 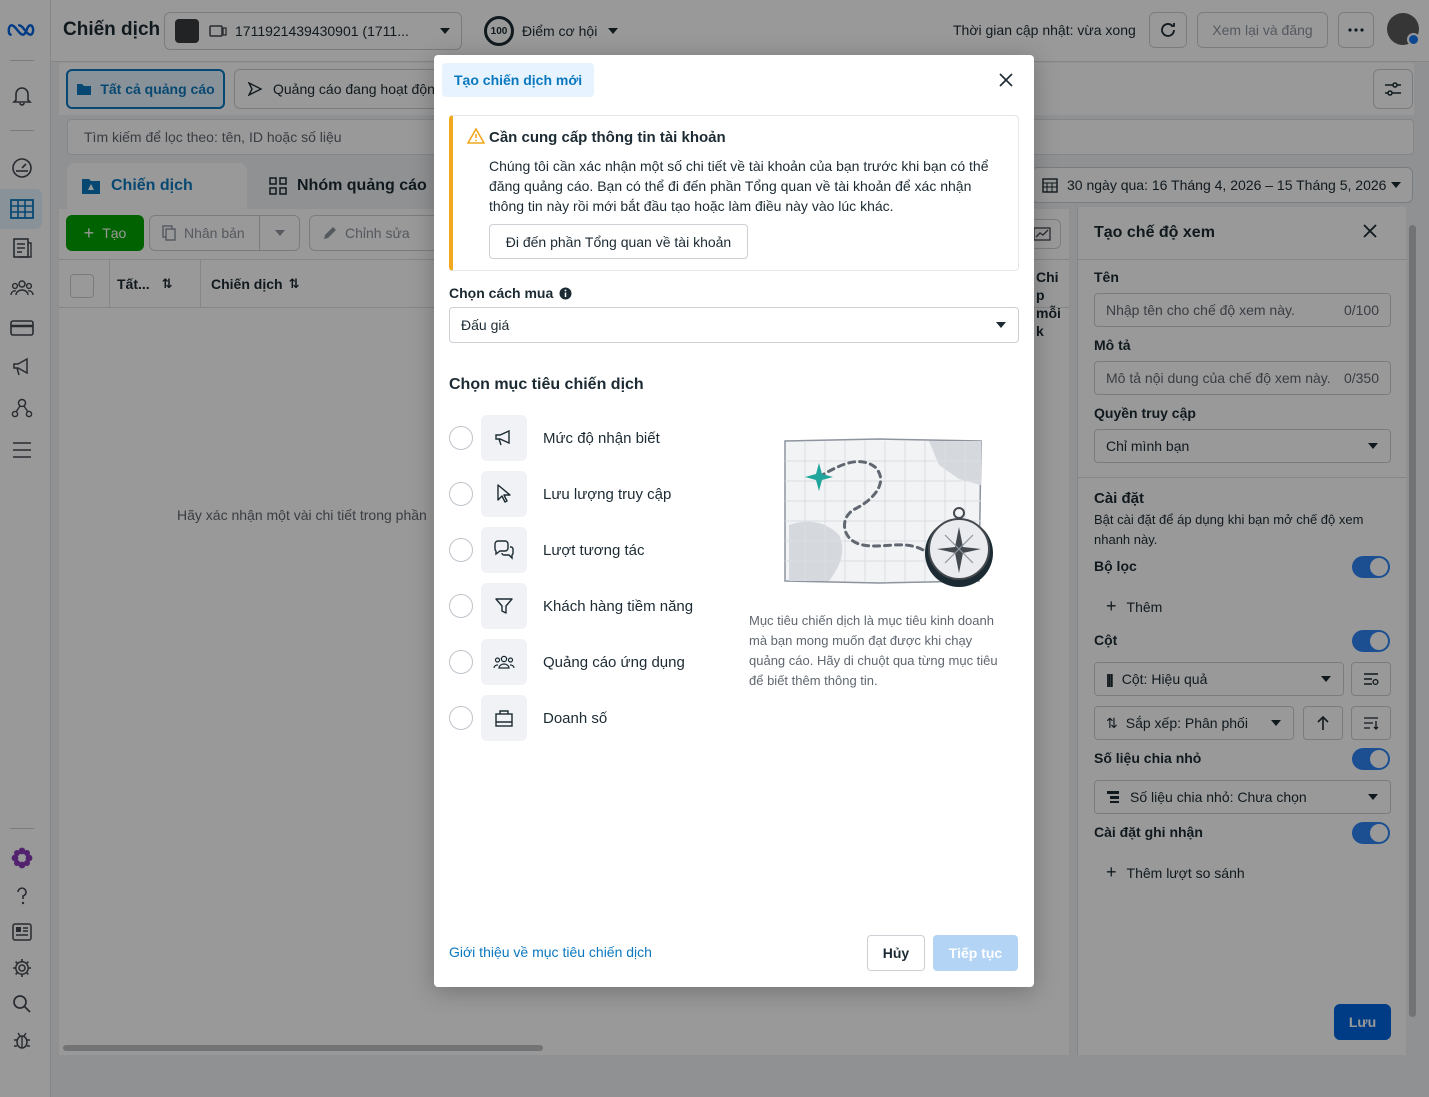 What do you see at coordinates (594, 550) in the screenshot?
I see `objective-label: Lượt tương tác` at bounding box center [594, 550].